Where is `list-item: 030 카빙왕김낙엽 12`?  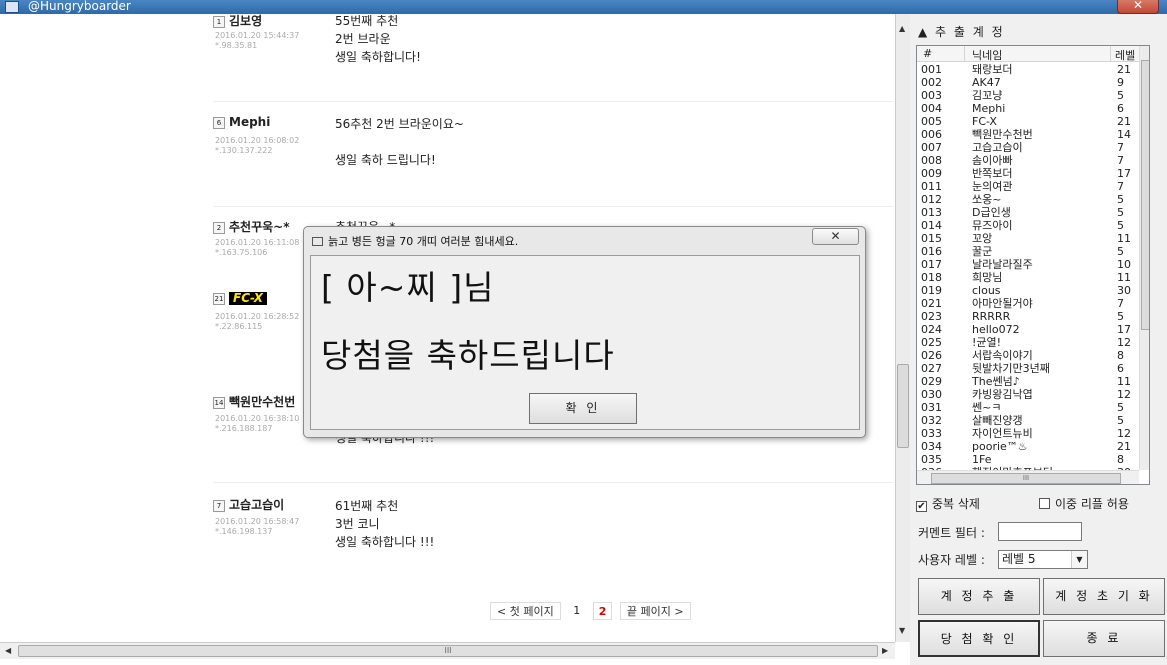 list-item: 030 카빙왕김낙엽 12 is located at coordinates (1028, 394).